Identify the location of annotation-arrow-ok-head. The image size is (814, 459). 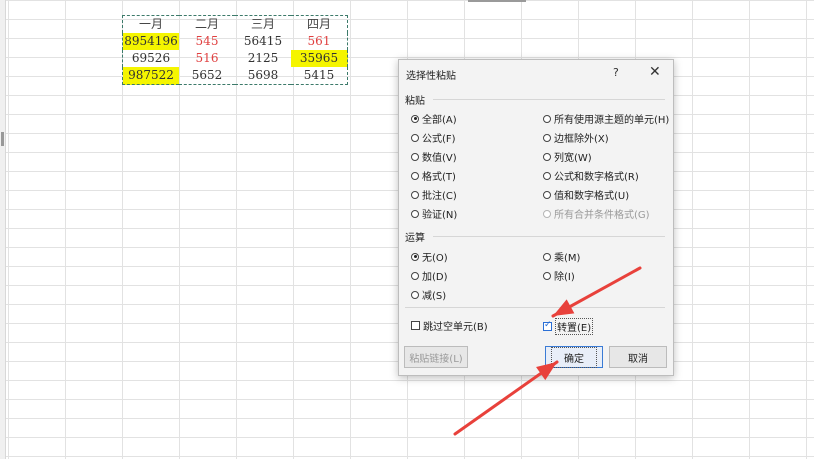
(546, 371).